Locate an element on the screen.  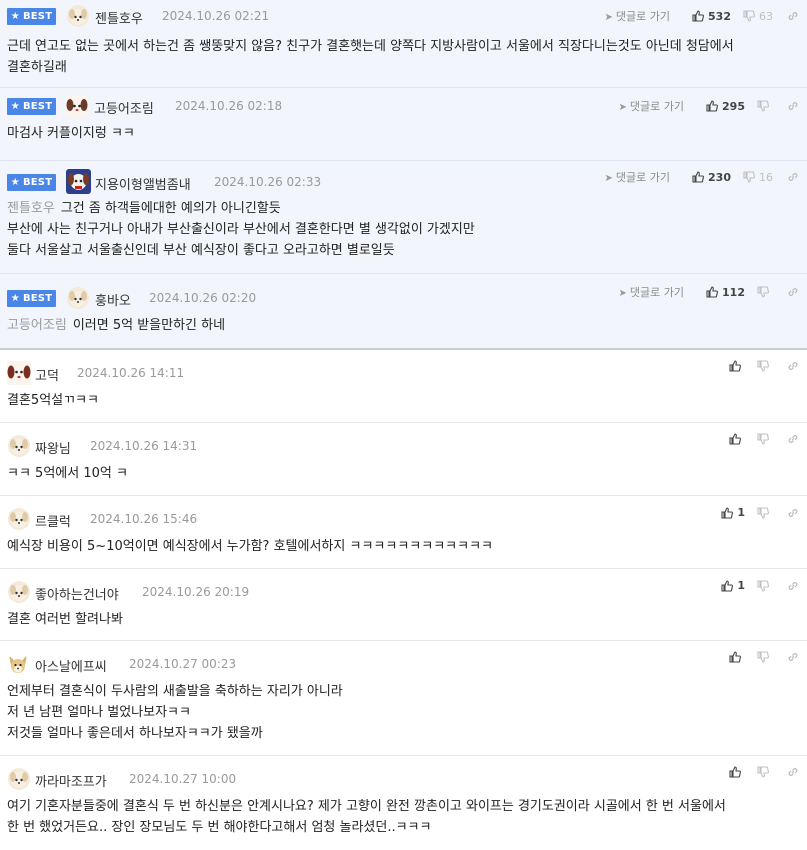
comment-item: 짜왕님 2024.10.26 14:31 ㅋㅋ 5억에서 10억 ㅋ is located at coordinates (403, 459).